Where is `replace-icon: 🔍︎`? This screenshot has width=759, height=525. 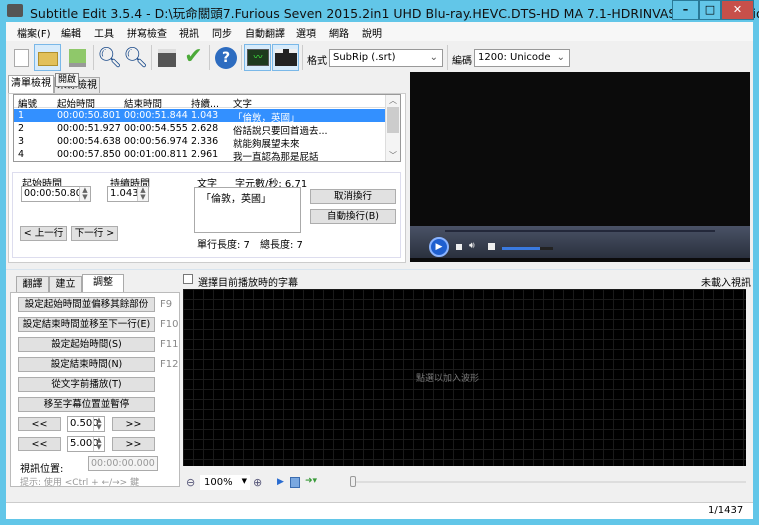 replace-icon: 🔍︎ is located at coordinates (135, 57).